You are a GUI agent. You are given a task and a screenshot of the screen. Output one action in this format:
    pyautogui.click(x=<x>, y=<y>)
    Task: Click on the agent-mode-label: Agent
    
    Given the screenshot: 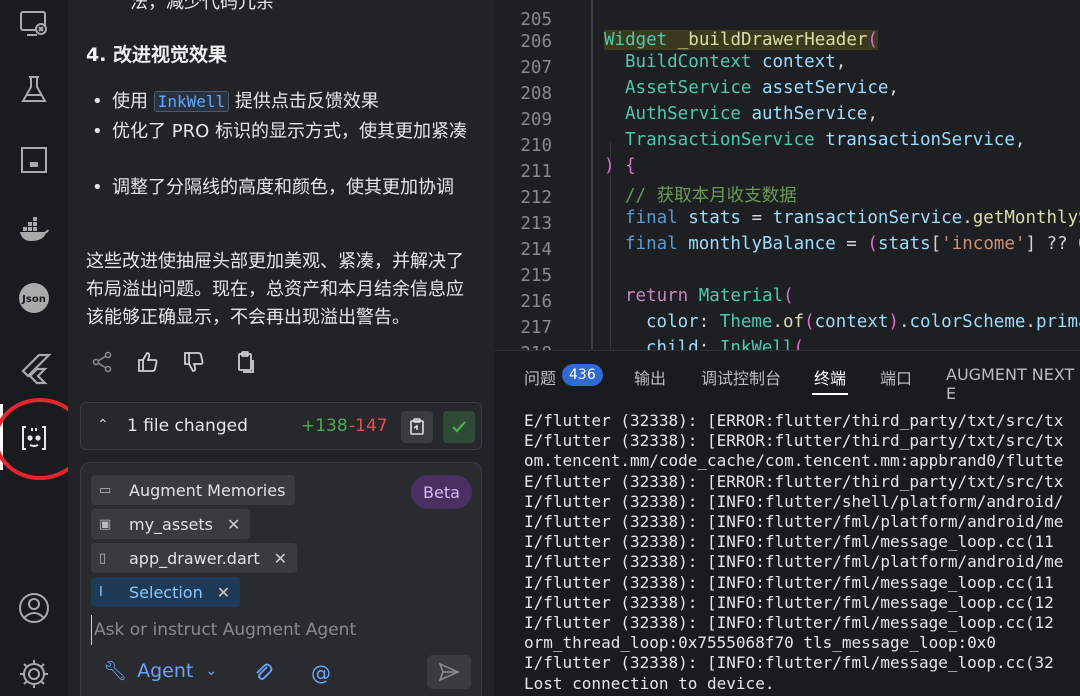 What is the action you would take?
    pyautogui.click(x=165, y=670)
    